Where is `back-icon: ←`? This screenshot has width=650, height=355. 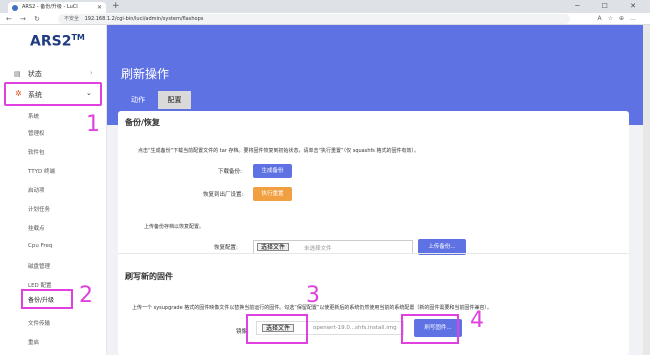 back-icon: ← is located at coordinates (9, 19).